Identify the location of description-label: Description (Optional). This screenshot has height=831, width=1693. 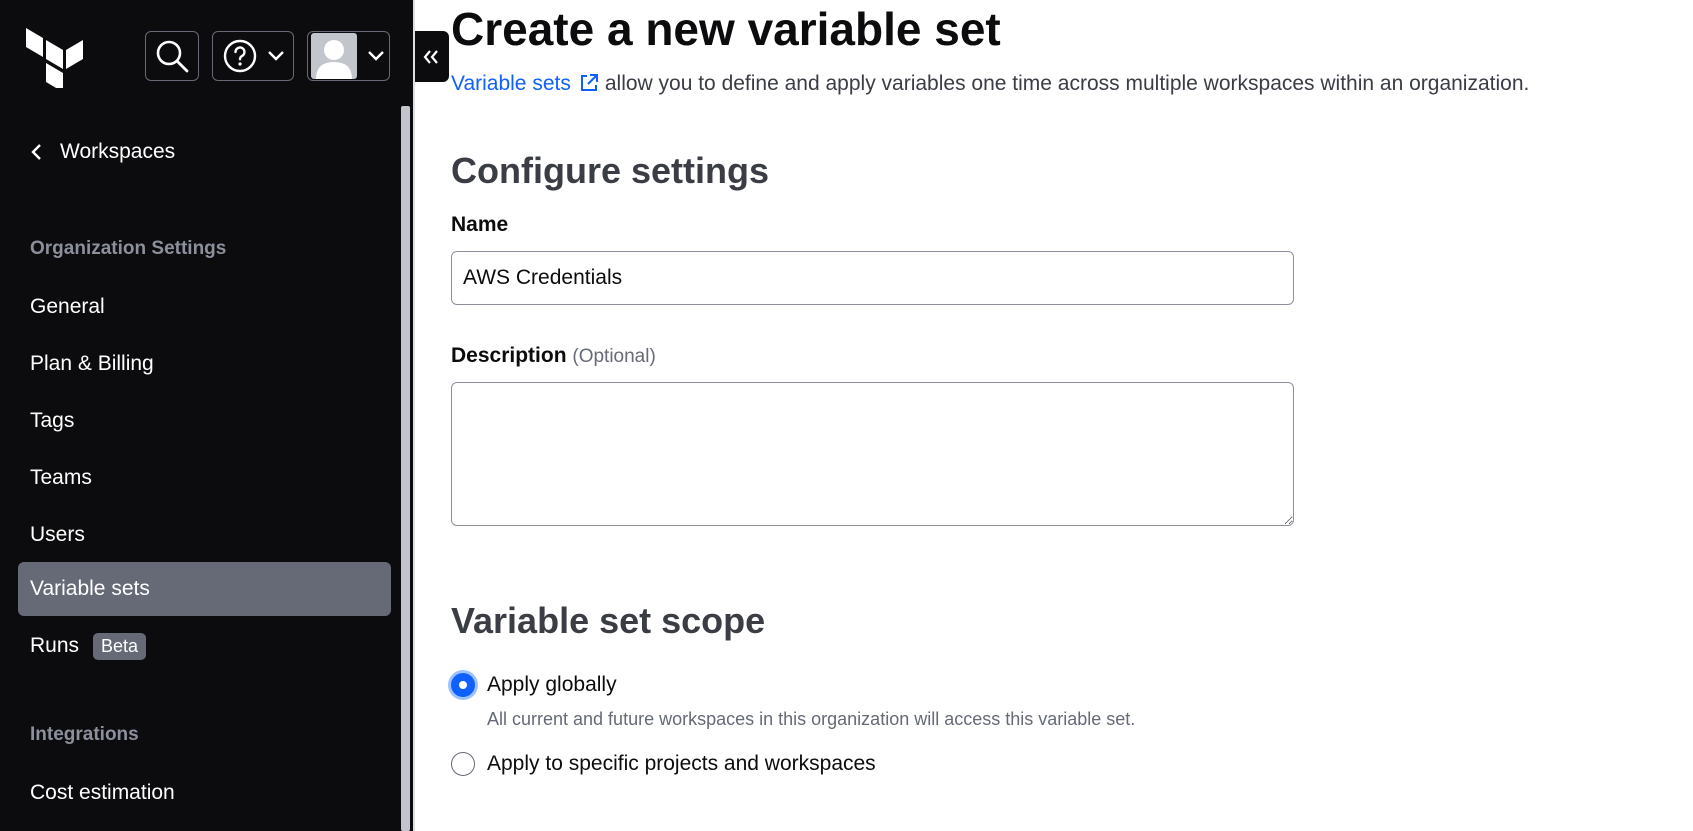
(553, 356).